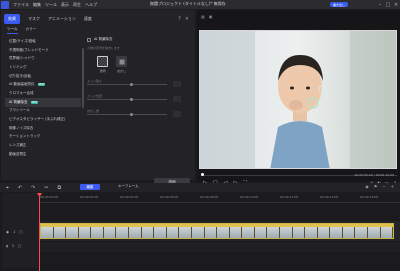 This screenshot has height=271, width=400. I want to click on mode-blur: ぼかし, so click(121, 64).